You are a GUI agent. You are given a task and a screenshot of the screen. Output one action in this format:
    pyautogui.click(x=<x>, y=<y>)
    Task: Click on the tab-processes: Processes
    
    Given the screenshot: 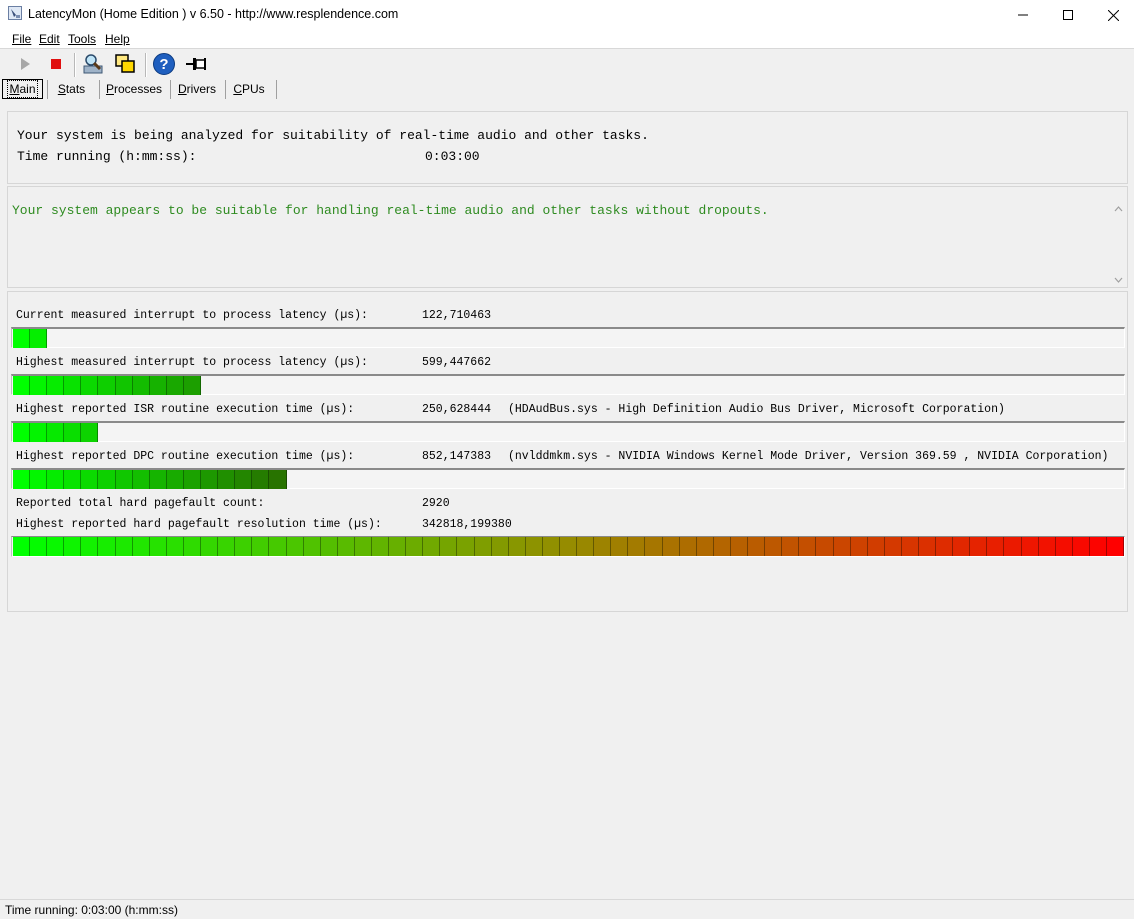 What is the action you would take?
    pyautogui.click(x=134, y=89)
    